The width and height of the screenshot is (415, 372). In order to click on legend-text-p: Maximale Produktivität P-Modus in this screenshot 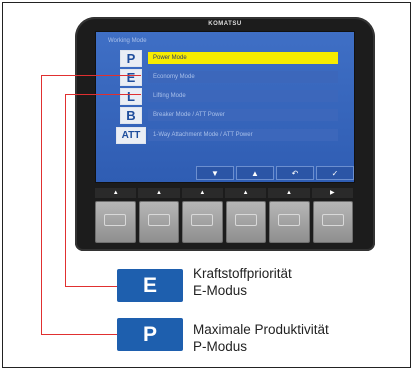, I will do `click(261, 338)`.